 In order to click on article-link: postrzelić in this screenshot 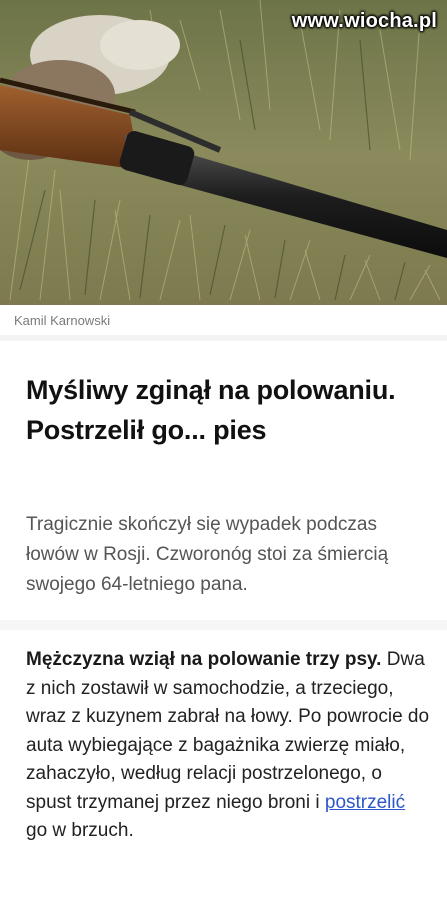, I will do `click(365, 802)`.